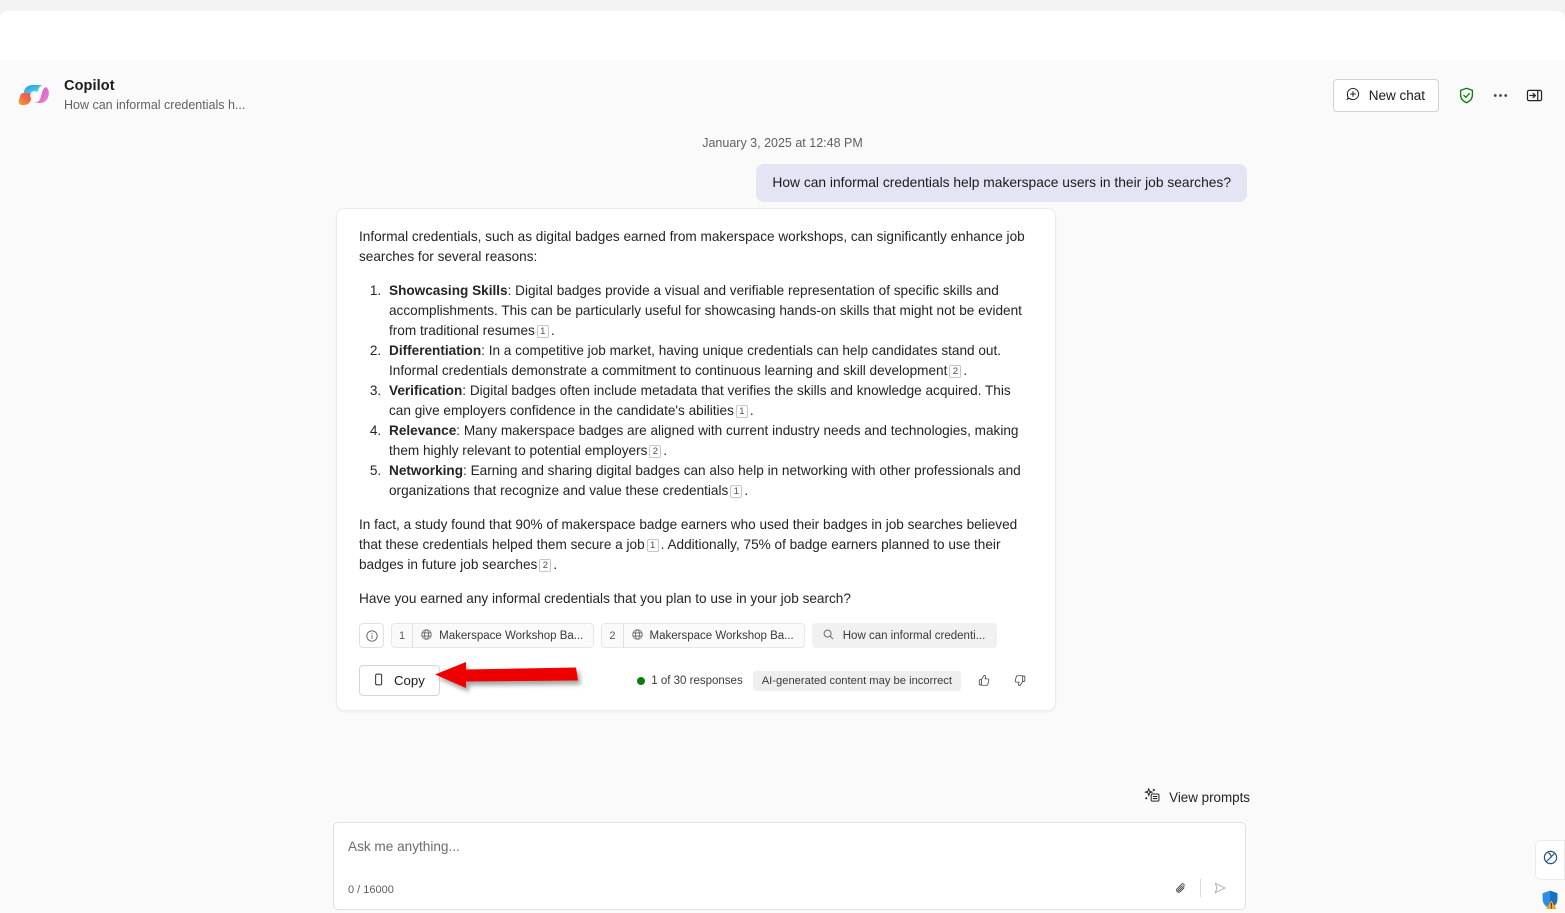  Describe the element at coordinates (782, 143) in the screenshot. I see `message-timestamp: January 3, 2025 at 12:48 PM` at that location.